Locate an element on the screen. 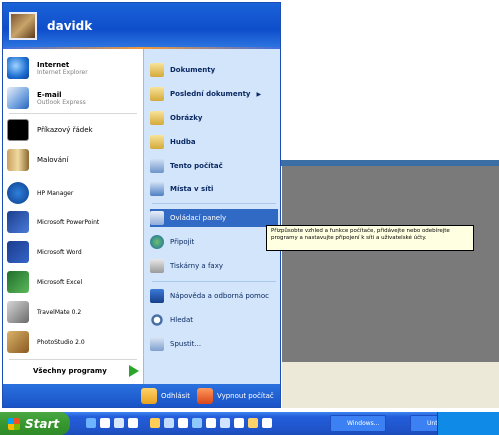 Image resolution: width=499 pixels, height=435 pixels. recent-item-photostudio: PhotoStudio 2.0 is located at coordinates (46, 342).